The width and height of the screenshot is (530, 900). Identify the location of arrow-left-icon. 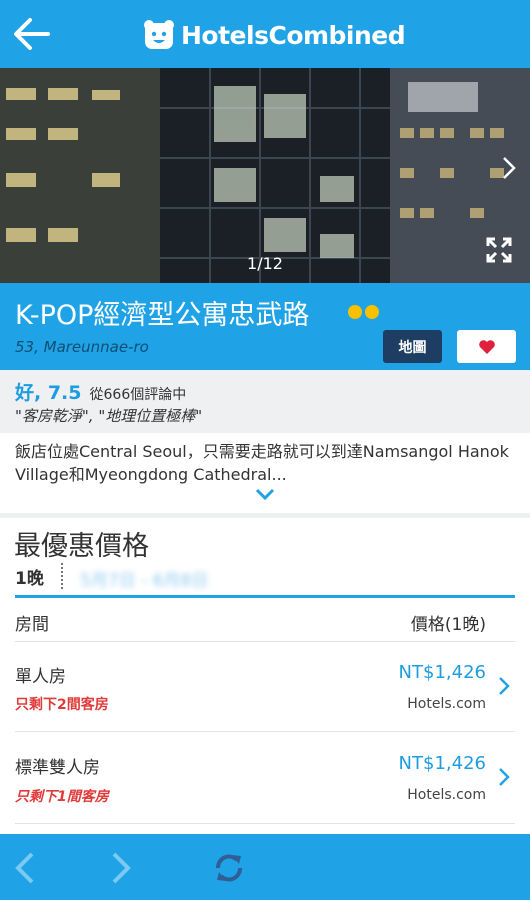
(32, 34).